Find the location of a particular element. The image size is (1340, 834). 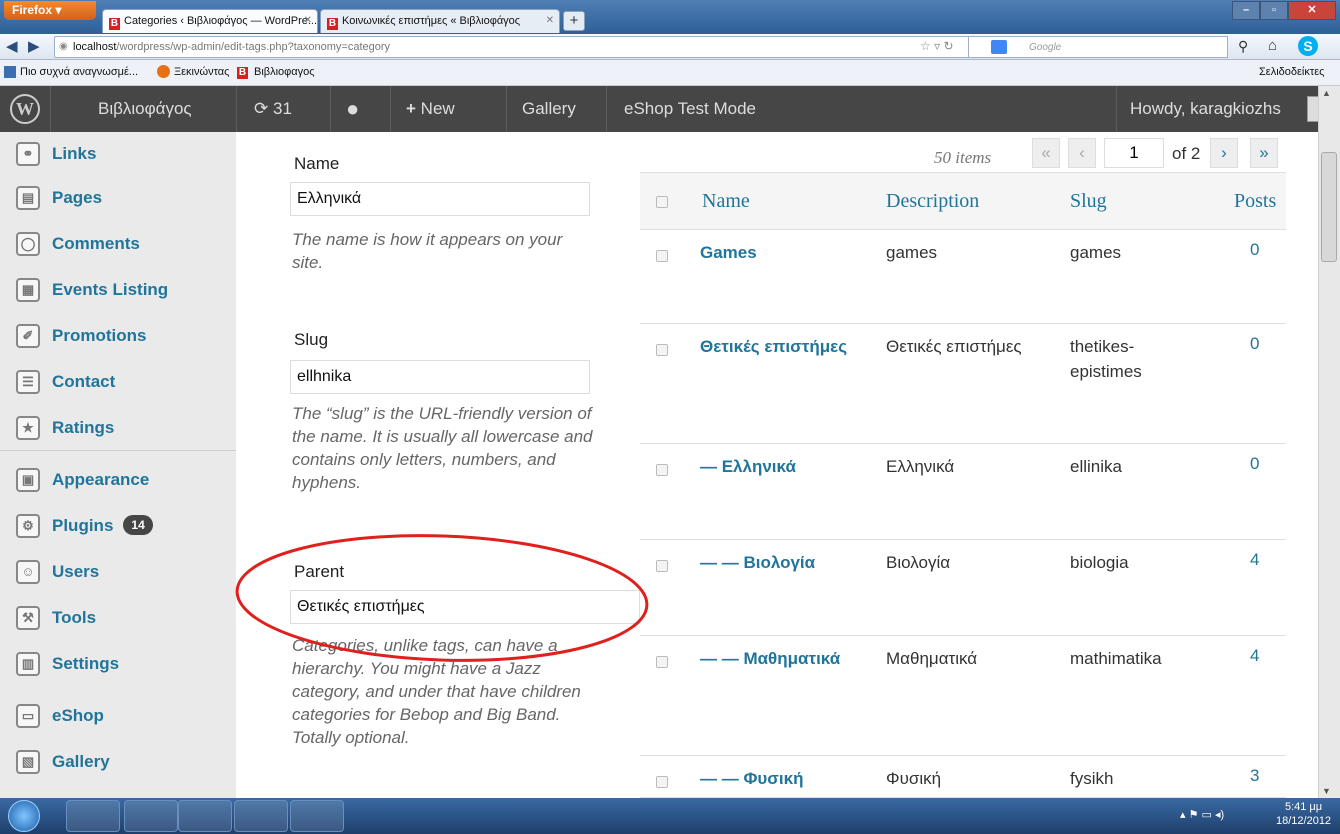

column-posts: Posts is located at coordinates (1255, 201).